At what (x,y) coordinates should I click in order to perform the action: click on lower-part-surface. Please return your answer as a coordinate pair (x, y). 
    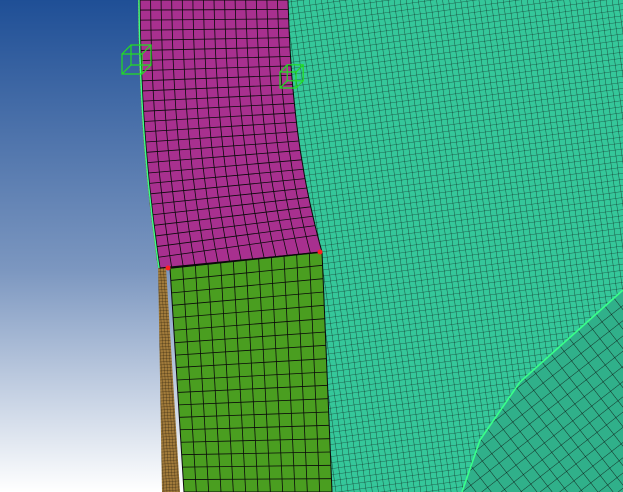
    Looking at the image, I should click on (251, 371).